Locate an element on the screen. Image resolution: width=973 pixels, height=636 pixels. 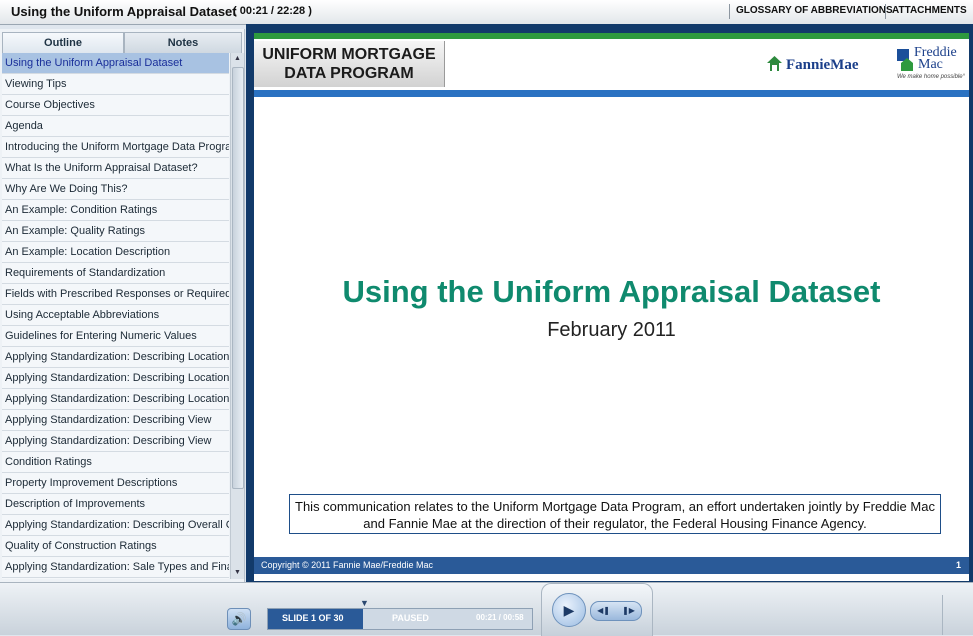
play-icon: ▶ is located at coordinates (569, 610).